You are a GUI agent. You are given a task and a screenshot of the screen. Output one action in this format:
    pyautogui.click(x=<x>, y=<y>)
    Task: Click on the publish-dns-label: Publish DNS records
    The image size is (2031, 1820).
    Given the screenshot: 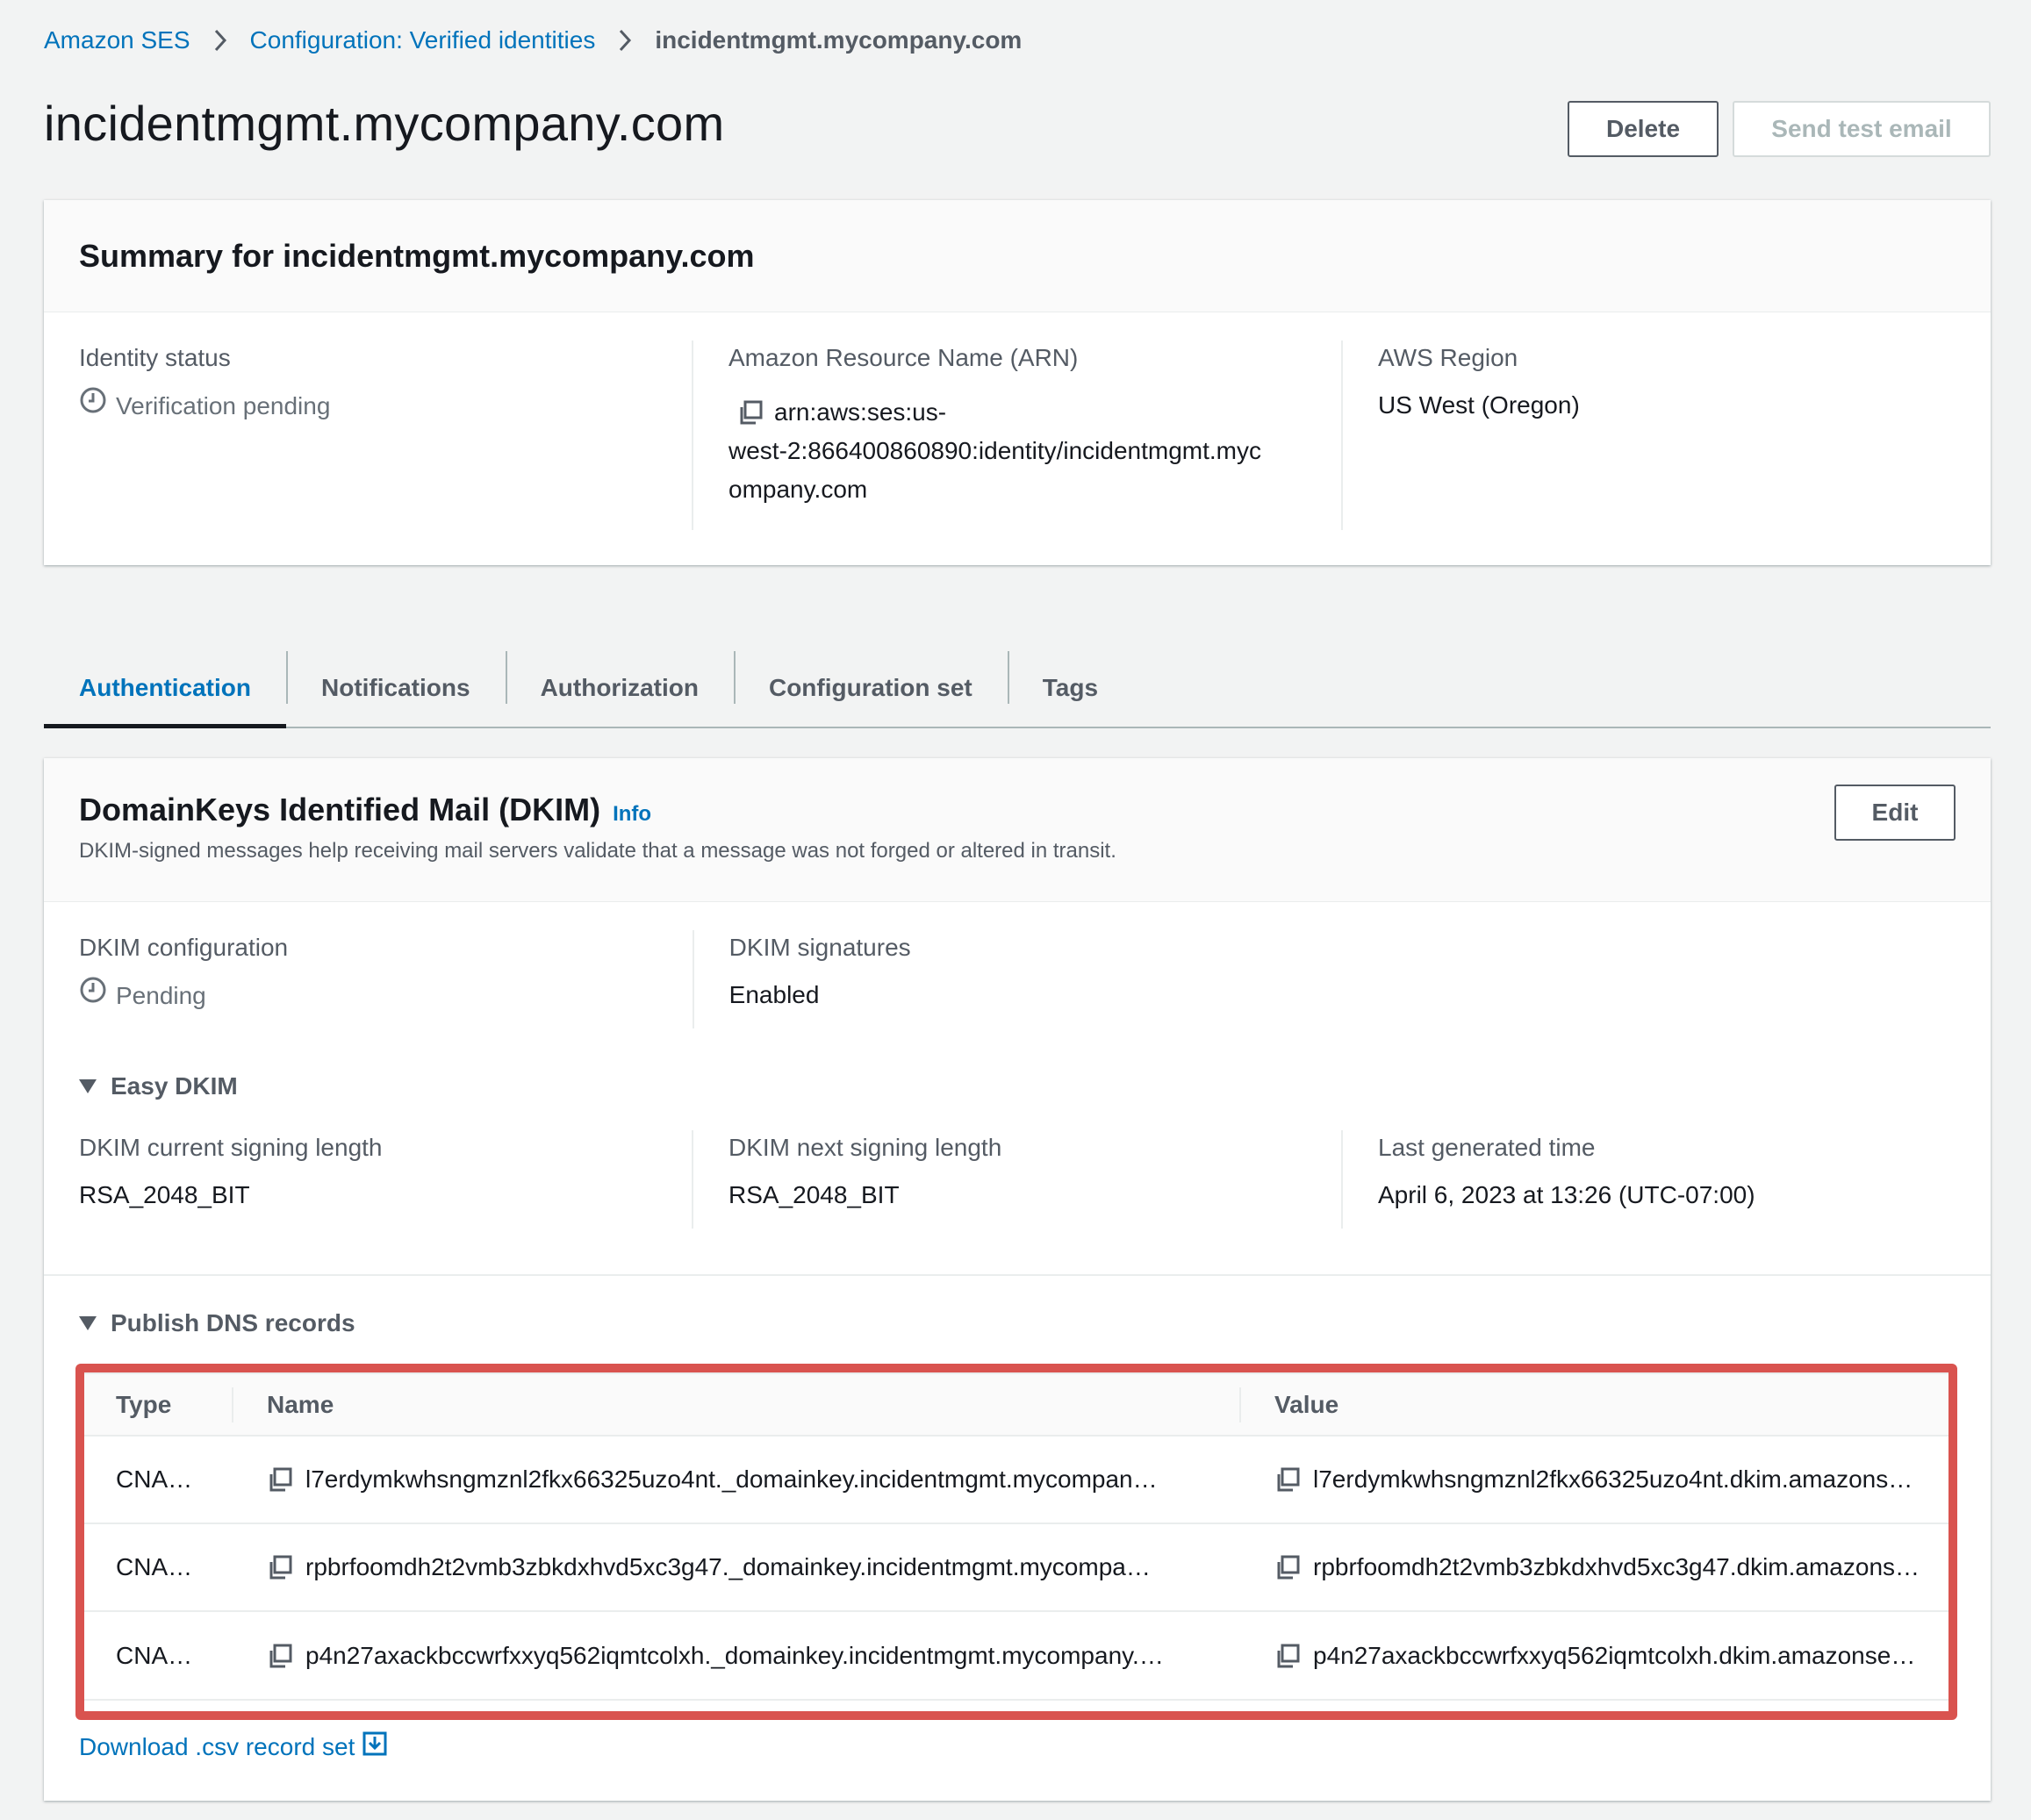 What is the action you would take?
    pyautogui.click(x=233, y=1322)
    